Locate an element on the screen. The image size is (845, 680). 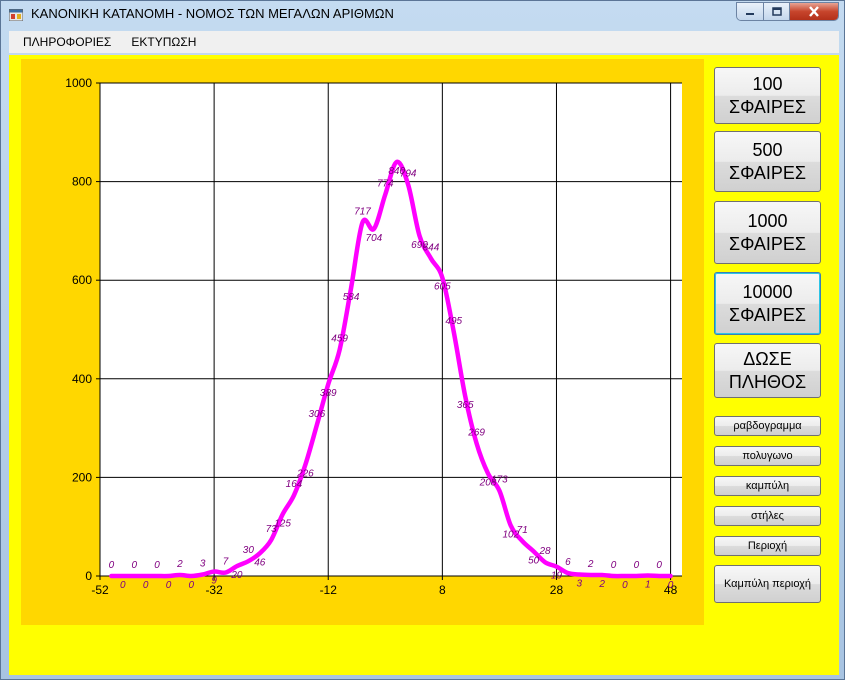
app-icon is located at coordinates (16, 15).